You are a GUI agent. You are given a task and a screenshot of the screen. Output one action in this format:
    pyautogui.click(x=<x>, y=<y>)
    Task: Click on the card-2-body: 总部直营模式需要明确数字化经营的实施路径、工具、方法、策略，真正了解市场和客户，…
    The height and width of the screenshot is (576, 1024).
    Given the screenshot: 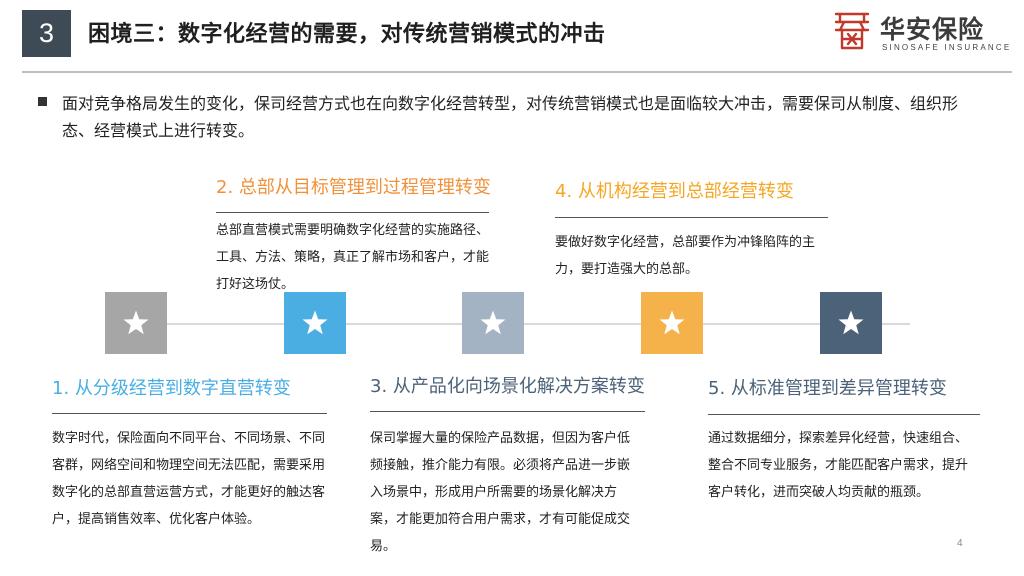 What is the action you would take?
    pyautogui.click(x=353, y=257)
    